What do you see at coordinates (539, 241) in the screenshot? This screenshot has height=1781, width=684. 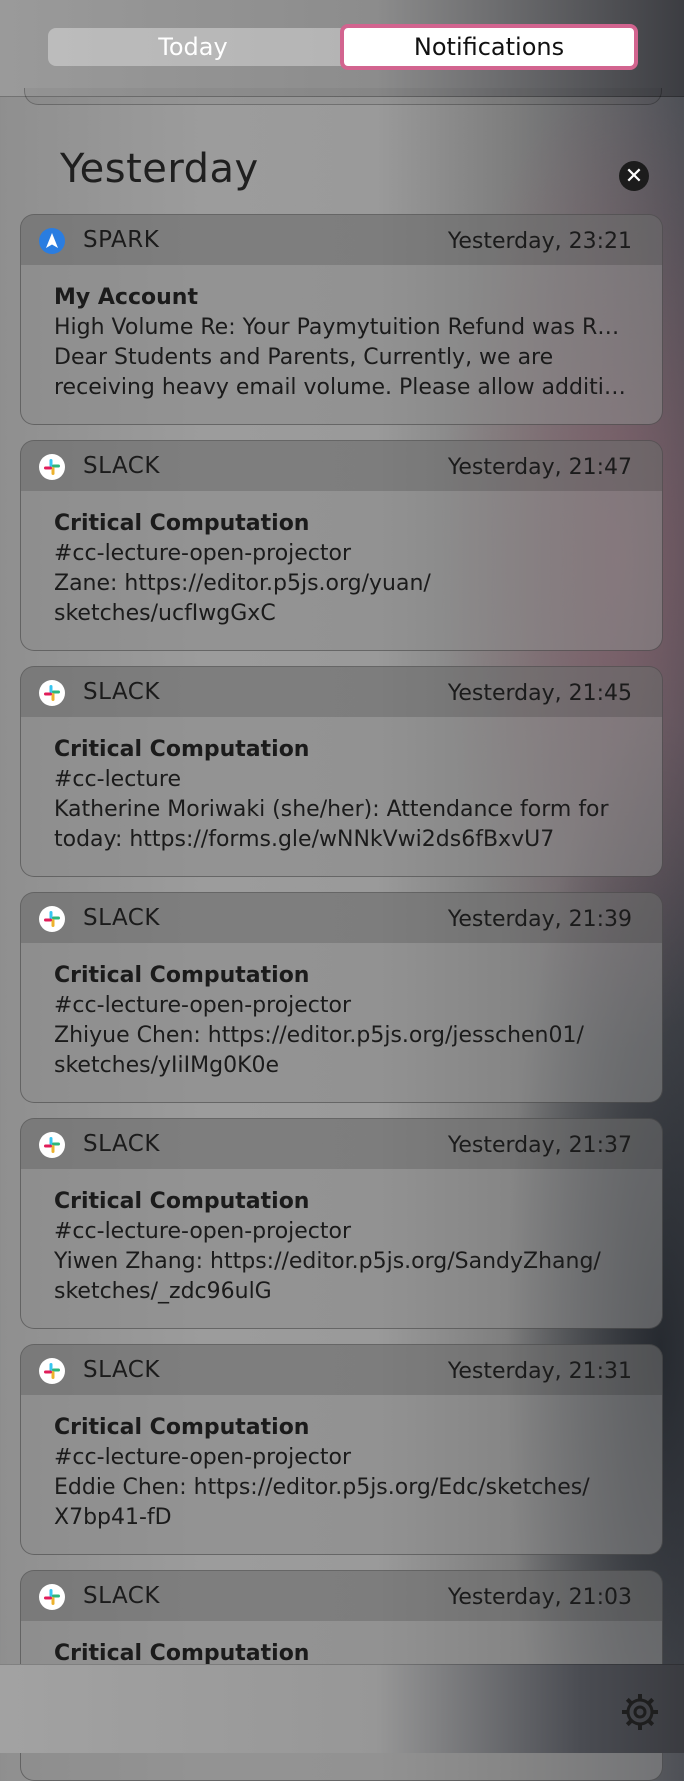 I see `notification-time: Yesterday, 23:21` at bounding box center [539, 241].